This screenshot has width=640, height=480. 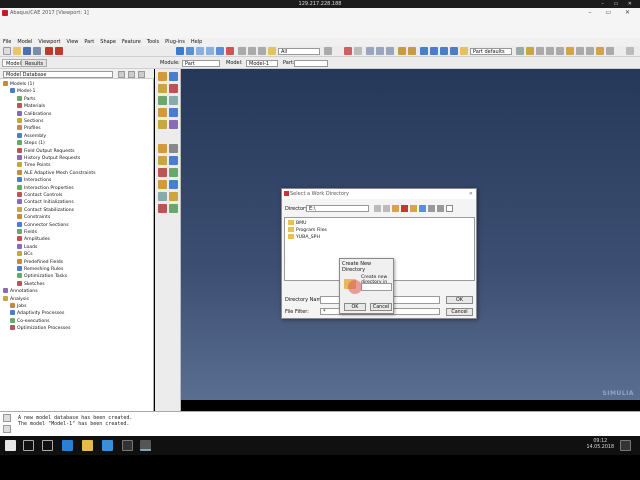 What do you see at coordinates (59, 51) in the screenshot?
I see `odb-icon` at bounding box center [59, 51].